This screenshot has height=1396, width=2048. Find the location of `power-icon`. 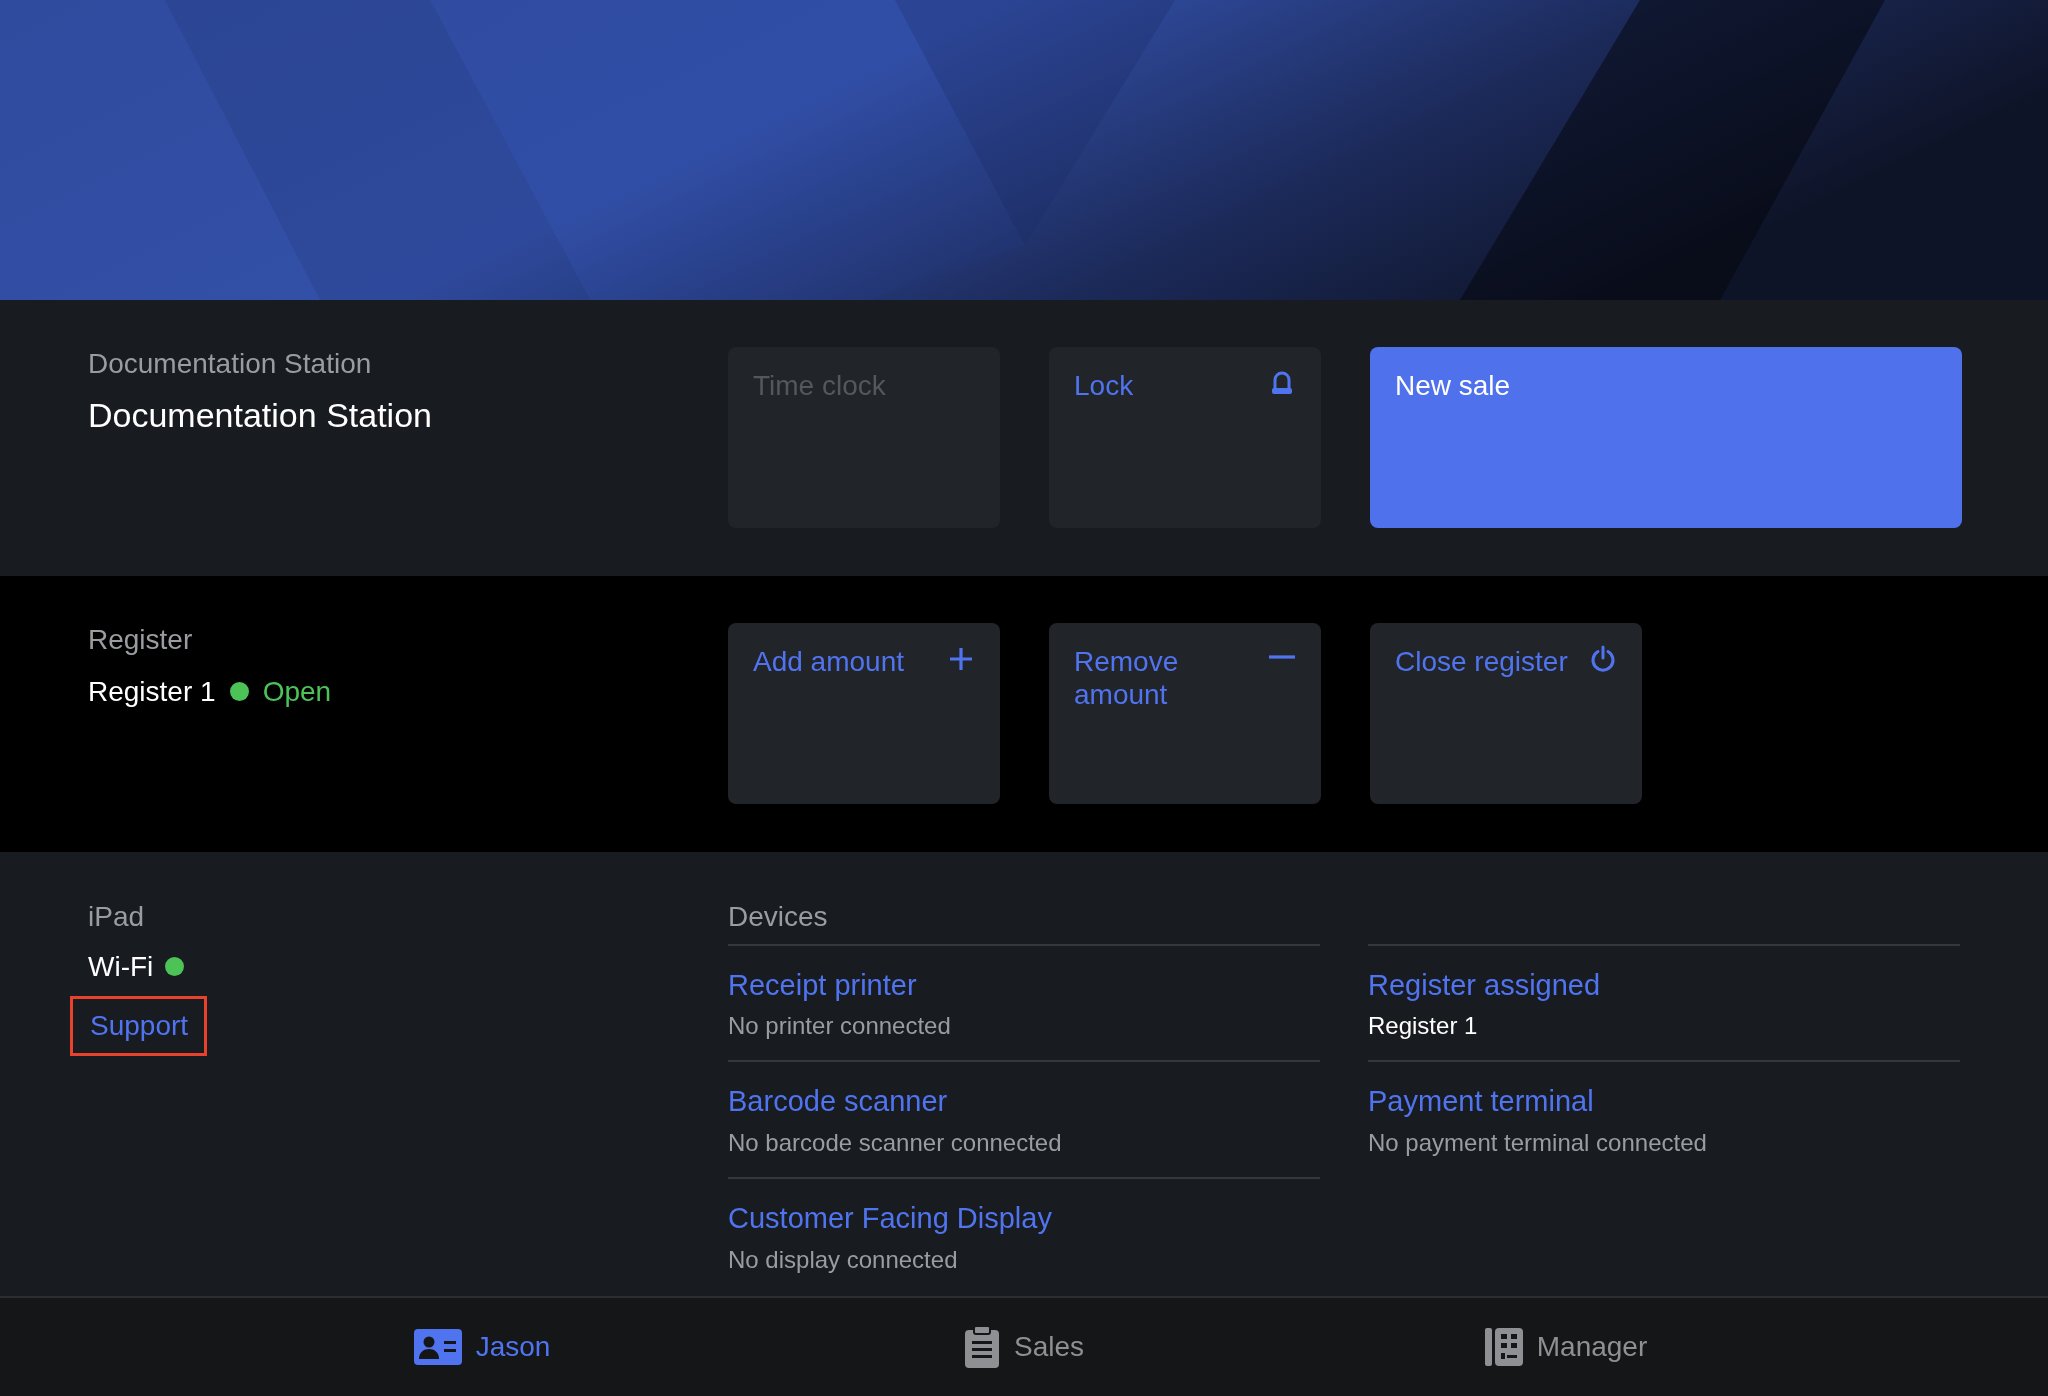

power-icon is located at coordinates (1603, 659).